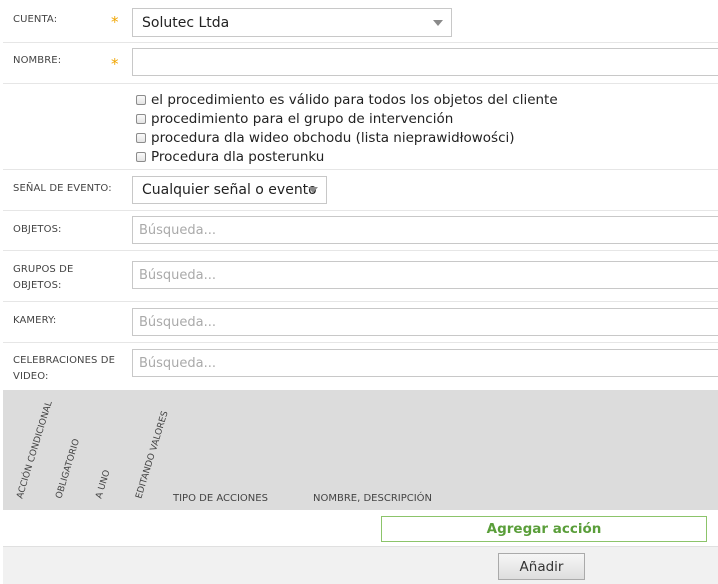 The width and height of the screenshot is (718, 584). Describe the element at coordinates (292, 22) in the screenshot. I see `cuenta-select: Solutec Ltda` at that location.